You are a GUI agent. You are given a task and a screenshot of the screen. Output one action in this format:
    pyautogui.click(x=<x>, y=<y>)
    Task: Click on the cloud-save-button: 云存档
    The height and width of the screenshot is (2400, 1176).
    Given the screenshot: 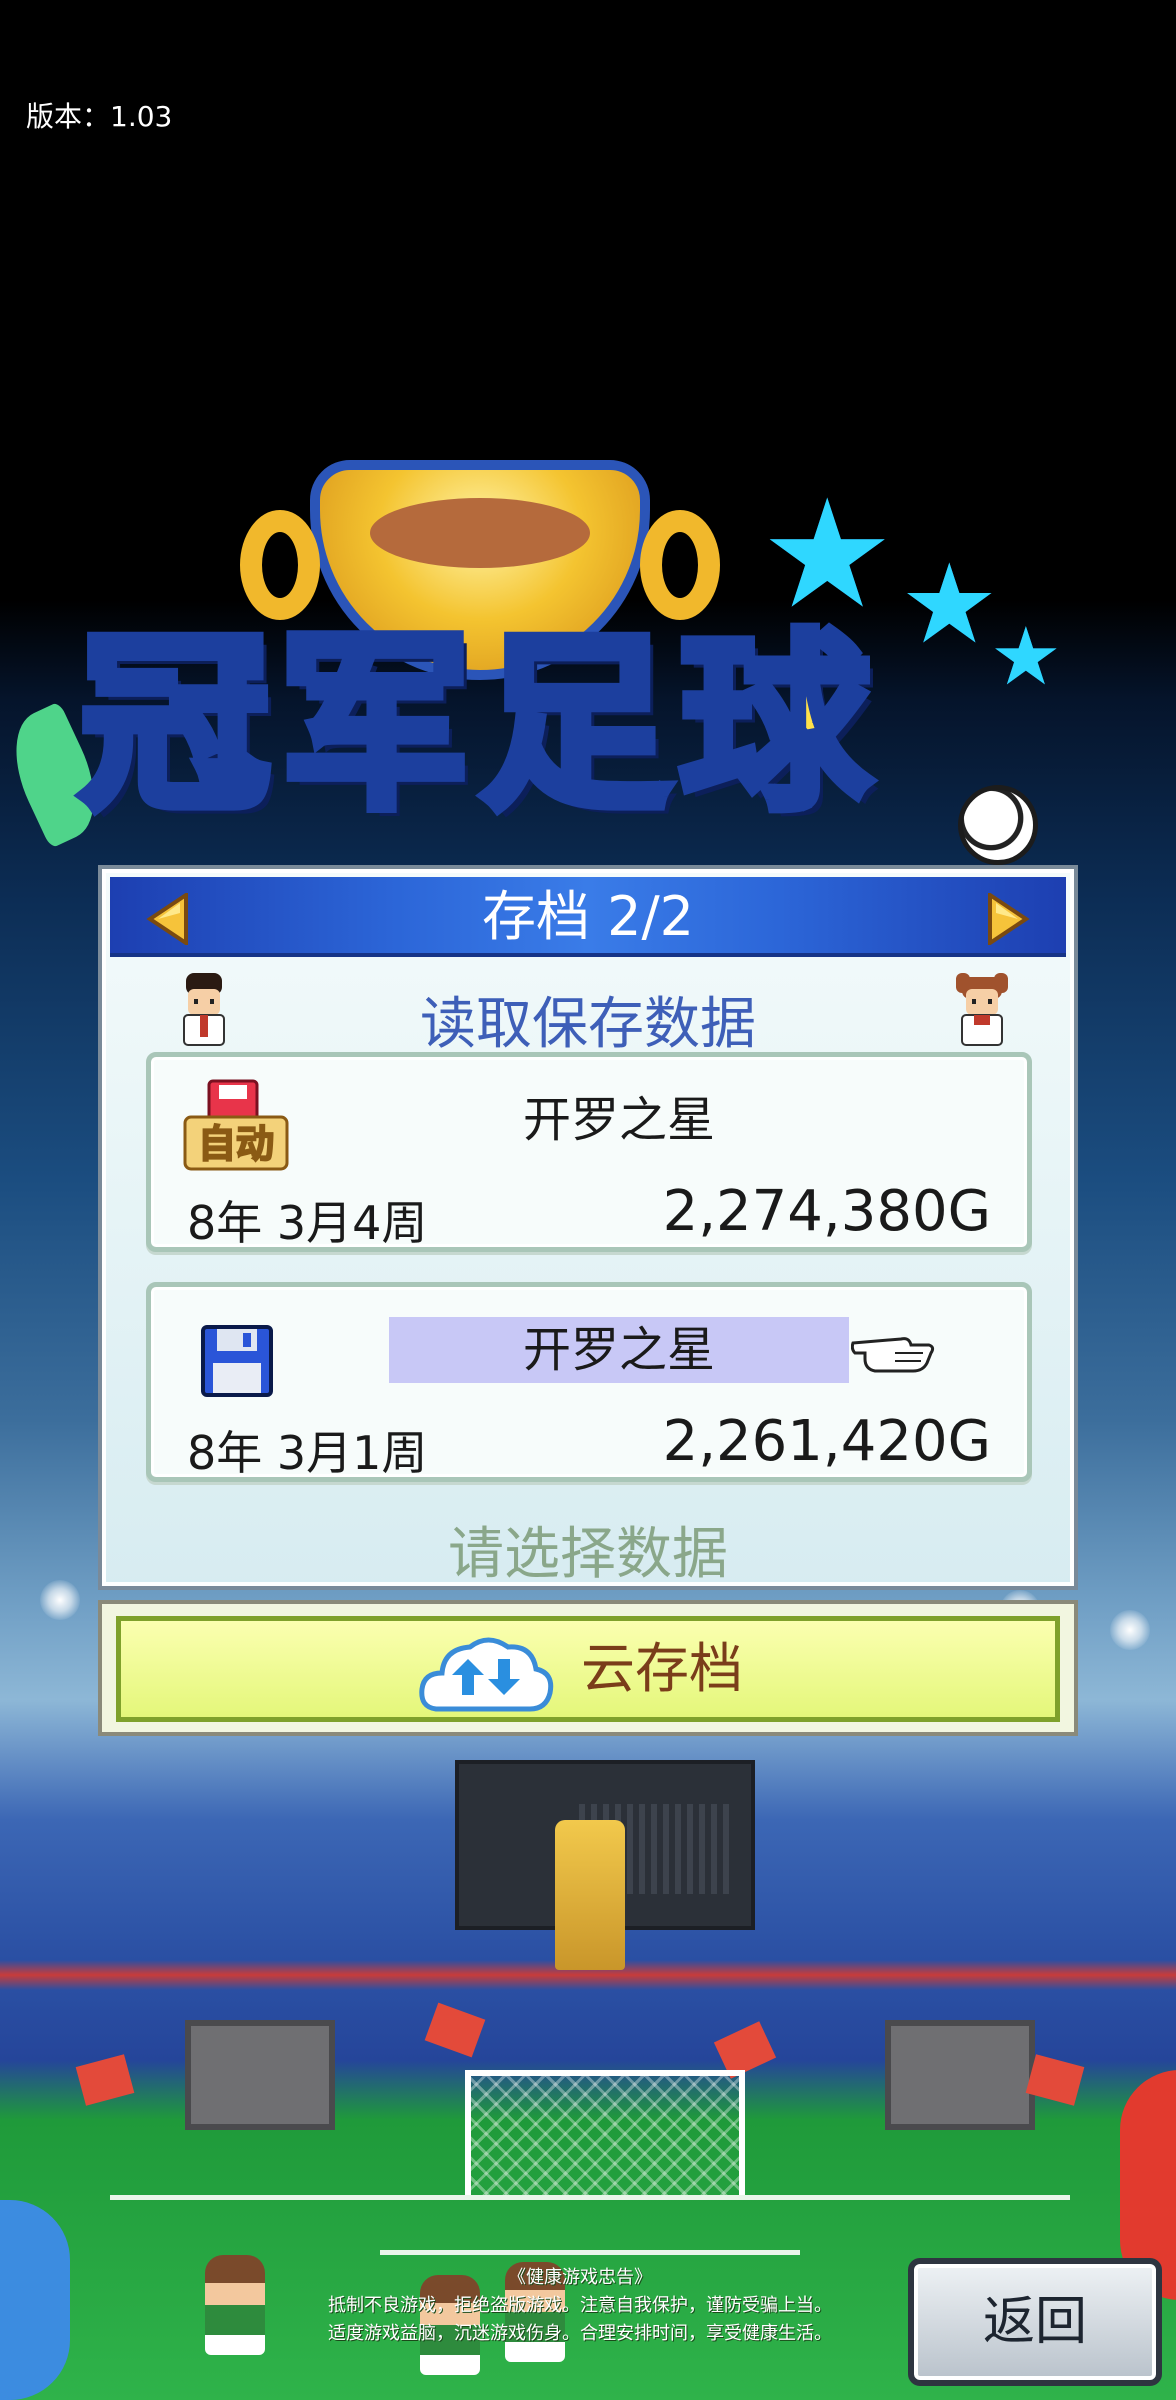 What is the action you would take?
    pyautogui.click(x=588, y=1668)
    